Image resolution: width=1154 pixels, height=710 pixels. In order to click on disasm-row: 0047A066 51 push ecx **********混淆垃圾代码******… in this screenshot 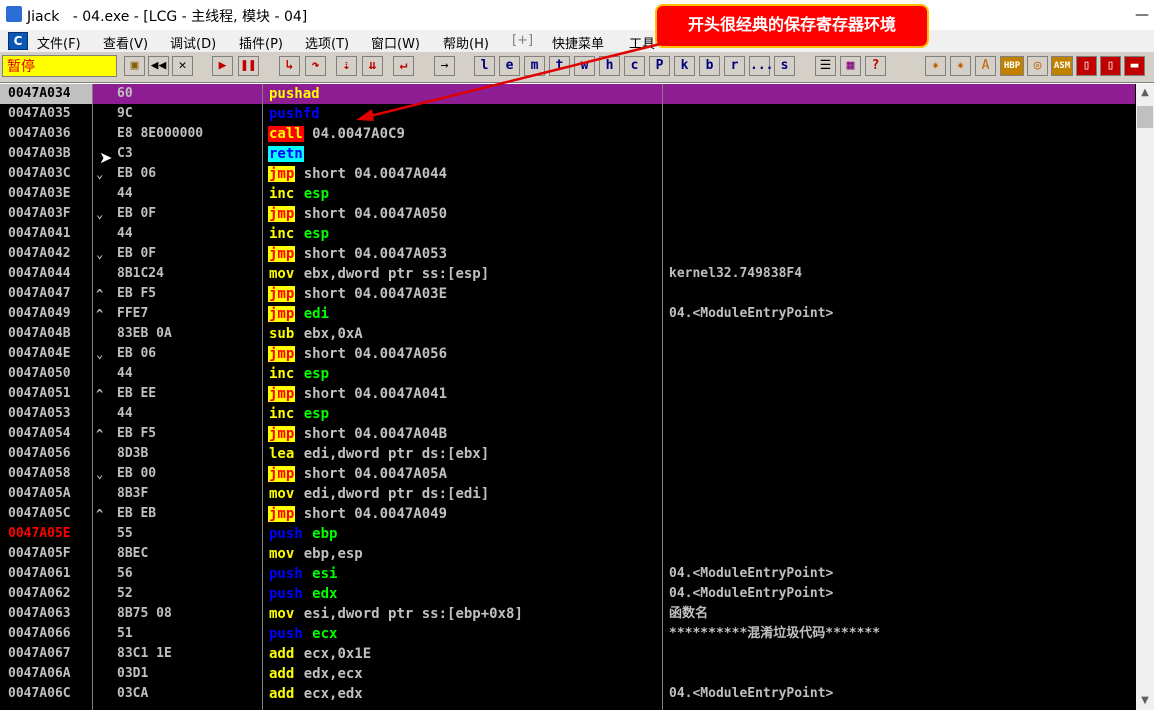, I will do `click(567, 634)`.